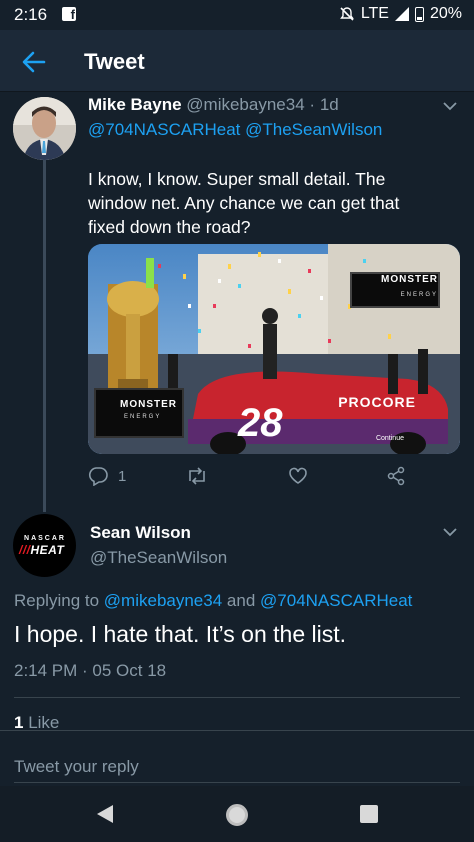  Describe the element at coordinates (396, 476) in the screenshot. I see `share-icon` at that location.